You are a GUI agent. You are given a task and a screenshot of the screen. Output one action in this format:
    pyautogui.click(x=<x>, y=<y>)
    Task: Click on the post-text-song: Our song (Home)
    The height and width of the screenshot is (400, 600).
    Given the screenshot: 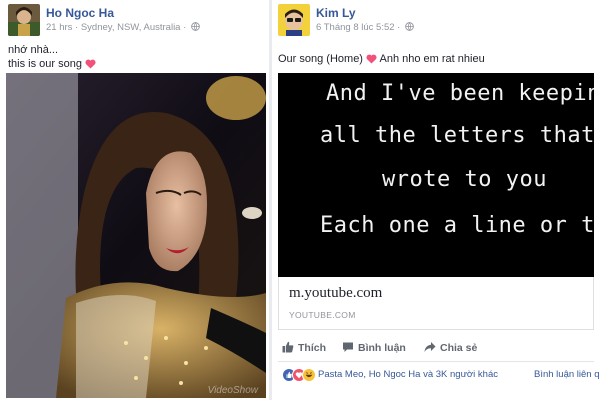 What is the action you would take?
    pyautogui.click(x=320, y=59)
    